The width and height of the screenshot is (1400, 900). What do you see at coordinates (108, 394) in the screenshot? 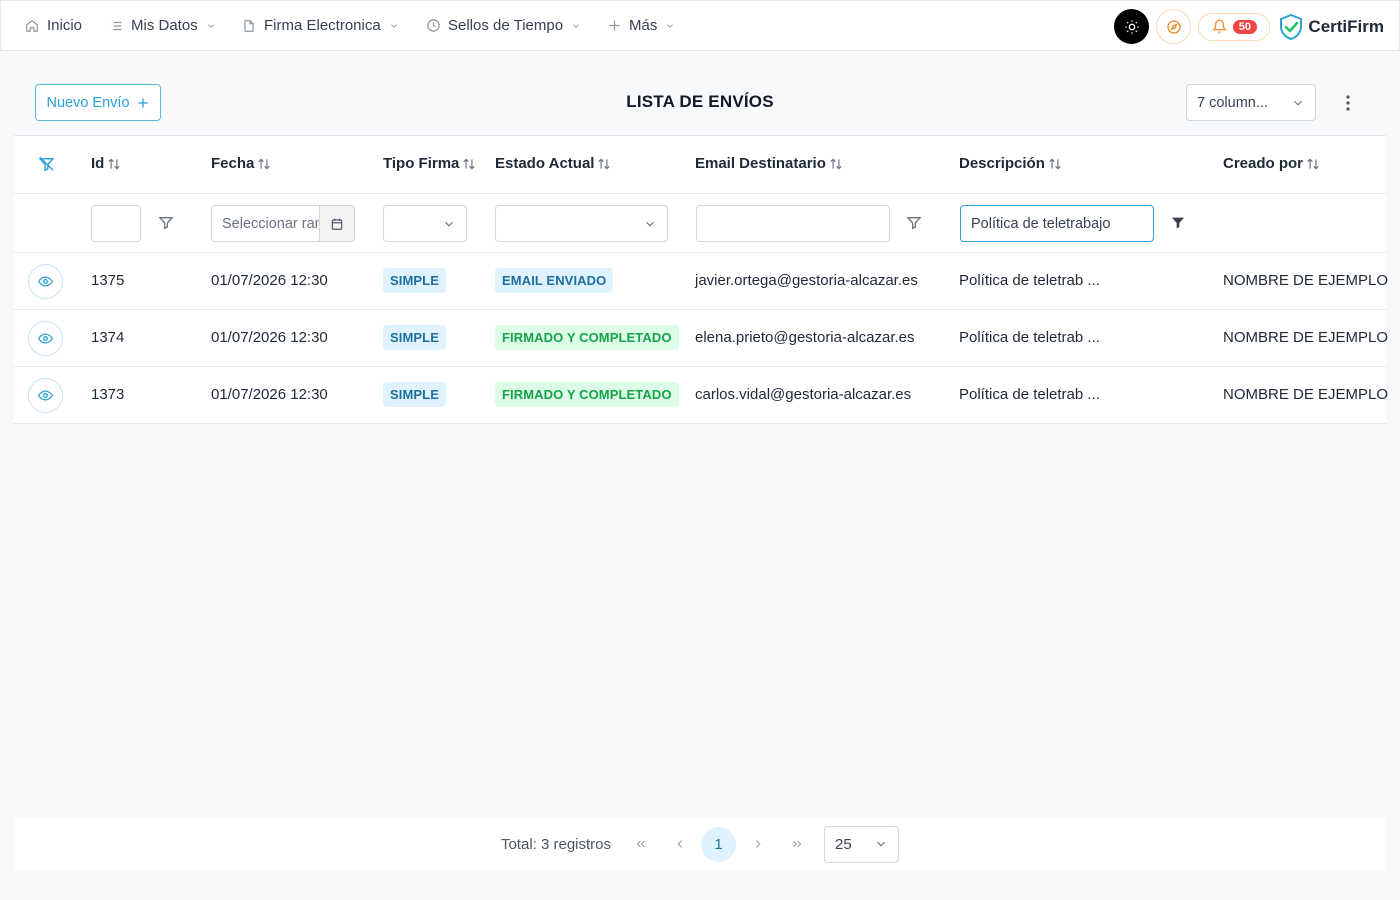
I see `cell-id: 1373` at bounding box center [108, 394].